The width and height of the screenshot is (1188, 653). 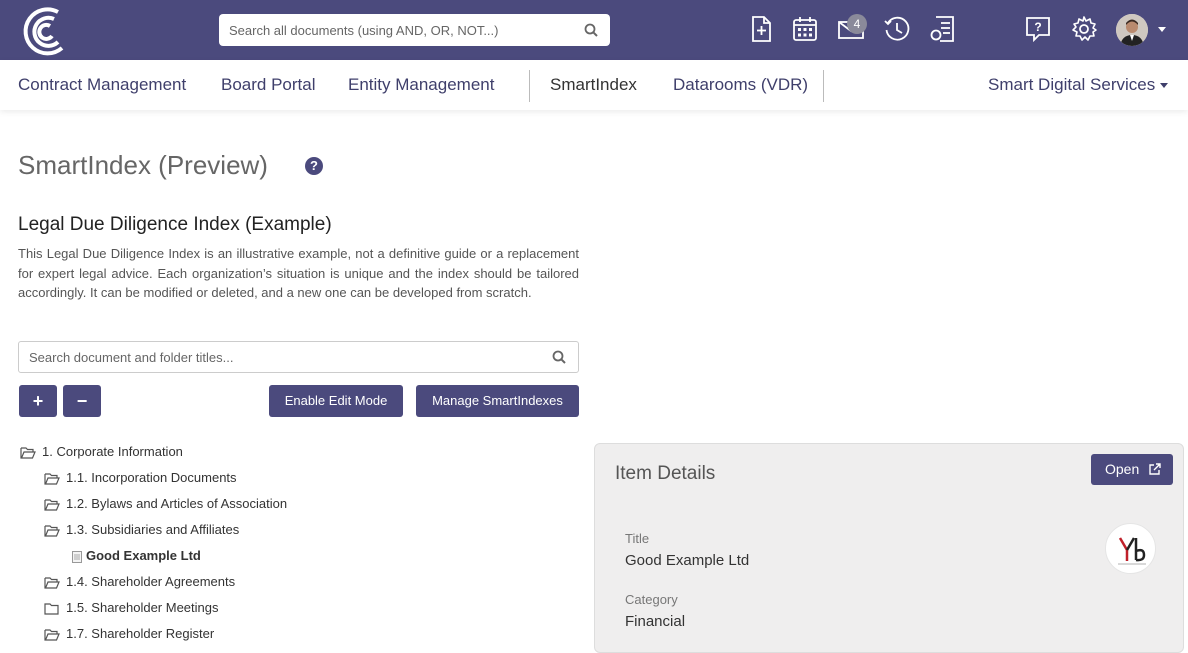 What do you see at coordinates (269, 357) in the screenshot?
I see `tree-search-input` at bounding box center [269, 357].